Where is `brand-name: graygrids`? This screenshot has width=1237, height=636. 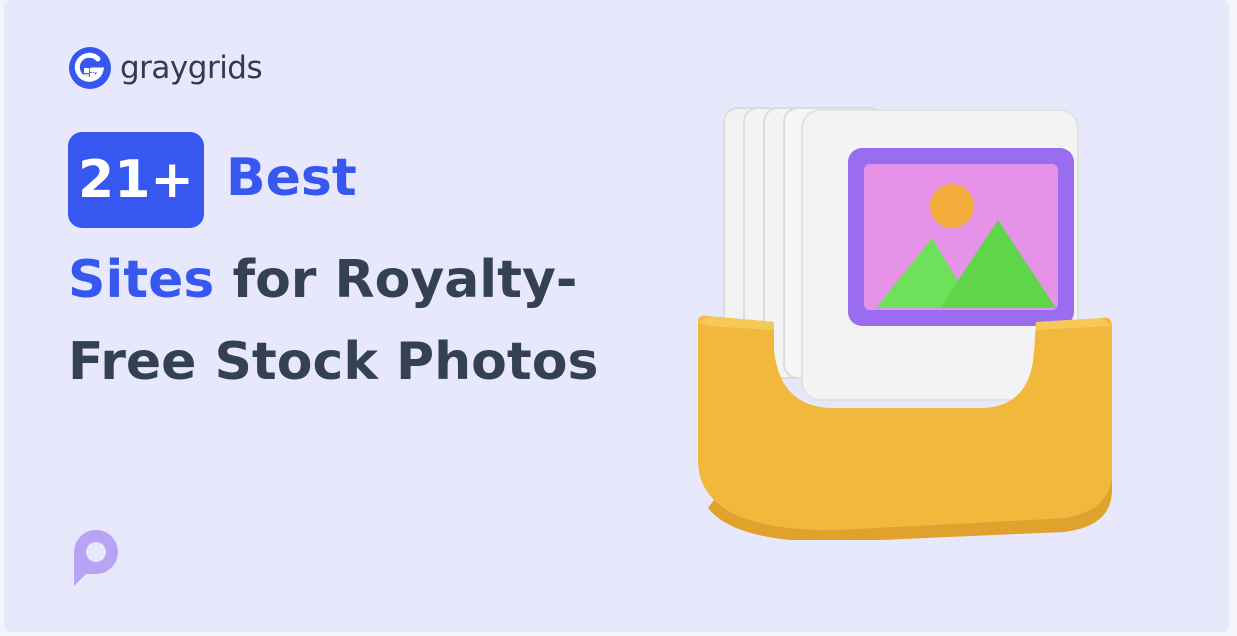 brand-name: graygrids is located at coordinates (191, 68).